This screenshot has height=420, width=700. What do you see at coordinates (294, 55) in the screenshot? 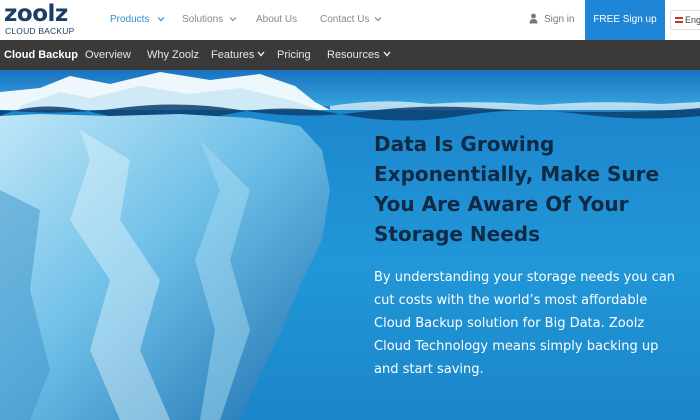
I see `subnav-pricing: Pricing` at bounding box center [294, 55].